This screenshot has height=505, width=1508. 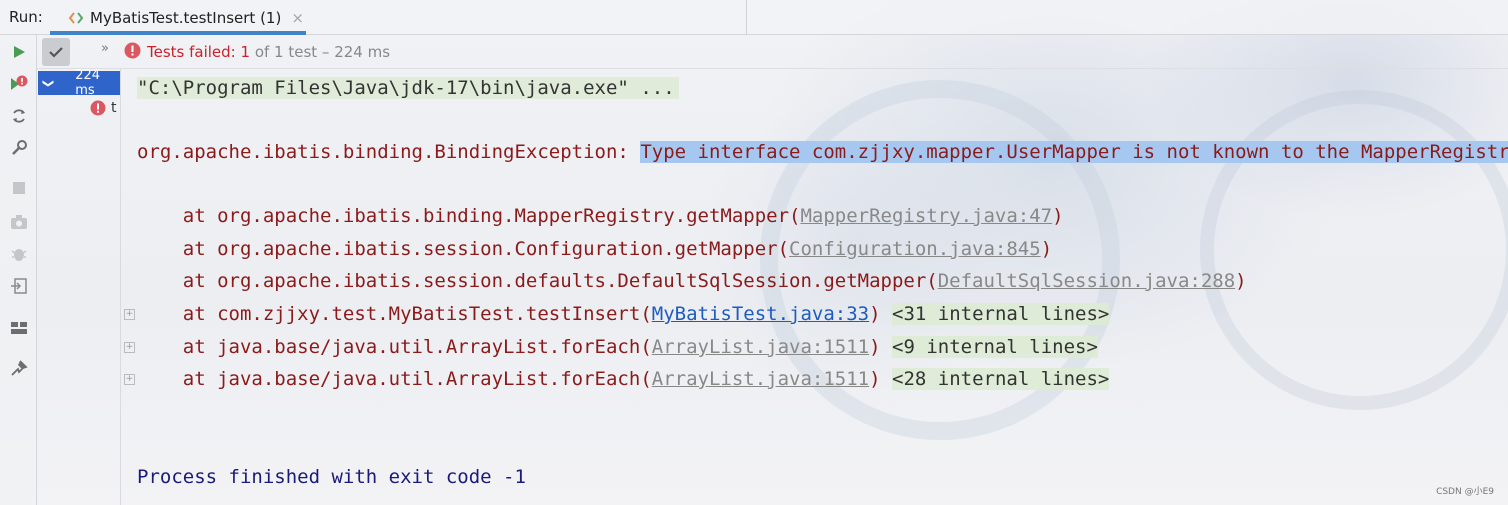 What do you see at coordinates (132, 52) in the screenshot?
I see `error-icon` at bounding box center [132, 52].